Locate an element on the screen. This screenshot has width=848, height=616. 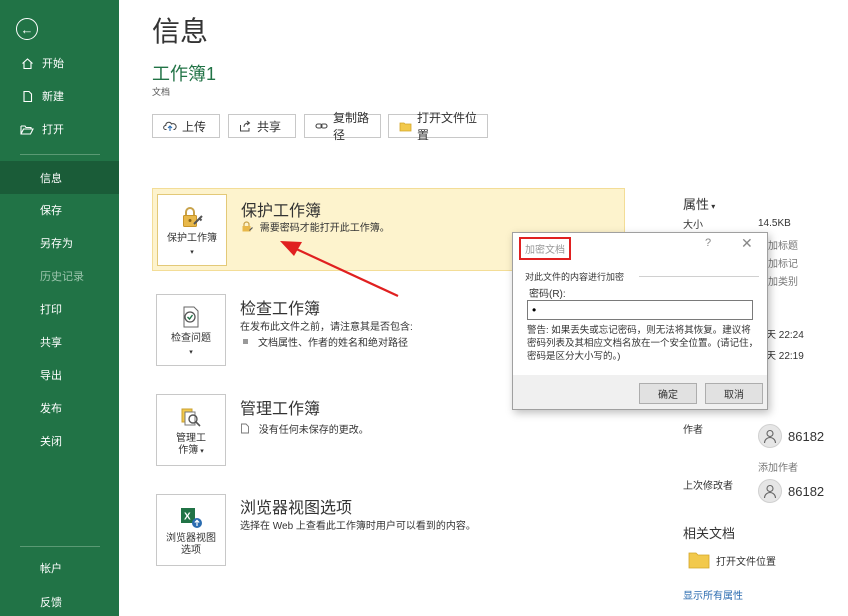
close-icon: ✕ is located at coordinates (747, 243).